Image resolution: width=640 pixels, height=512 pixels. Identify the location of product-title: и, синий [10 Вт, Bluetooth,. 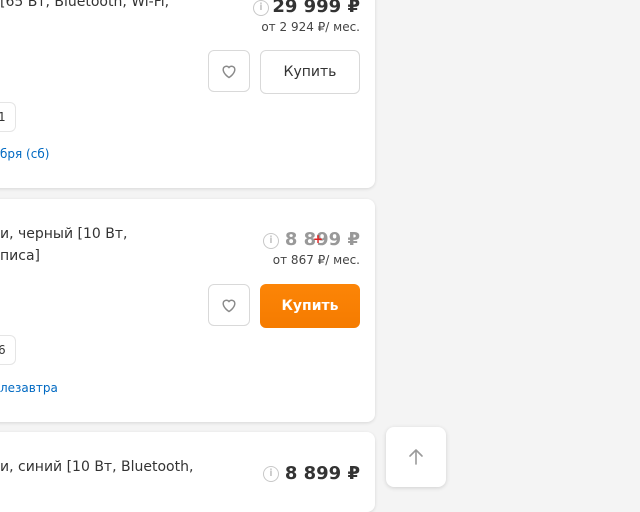
(96, 467).